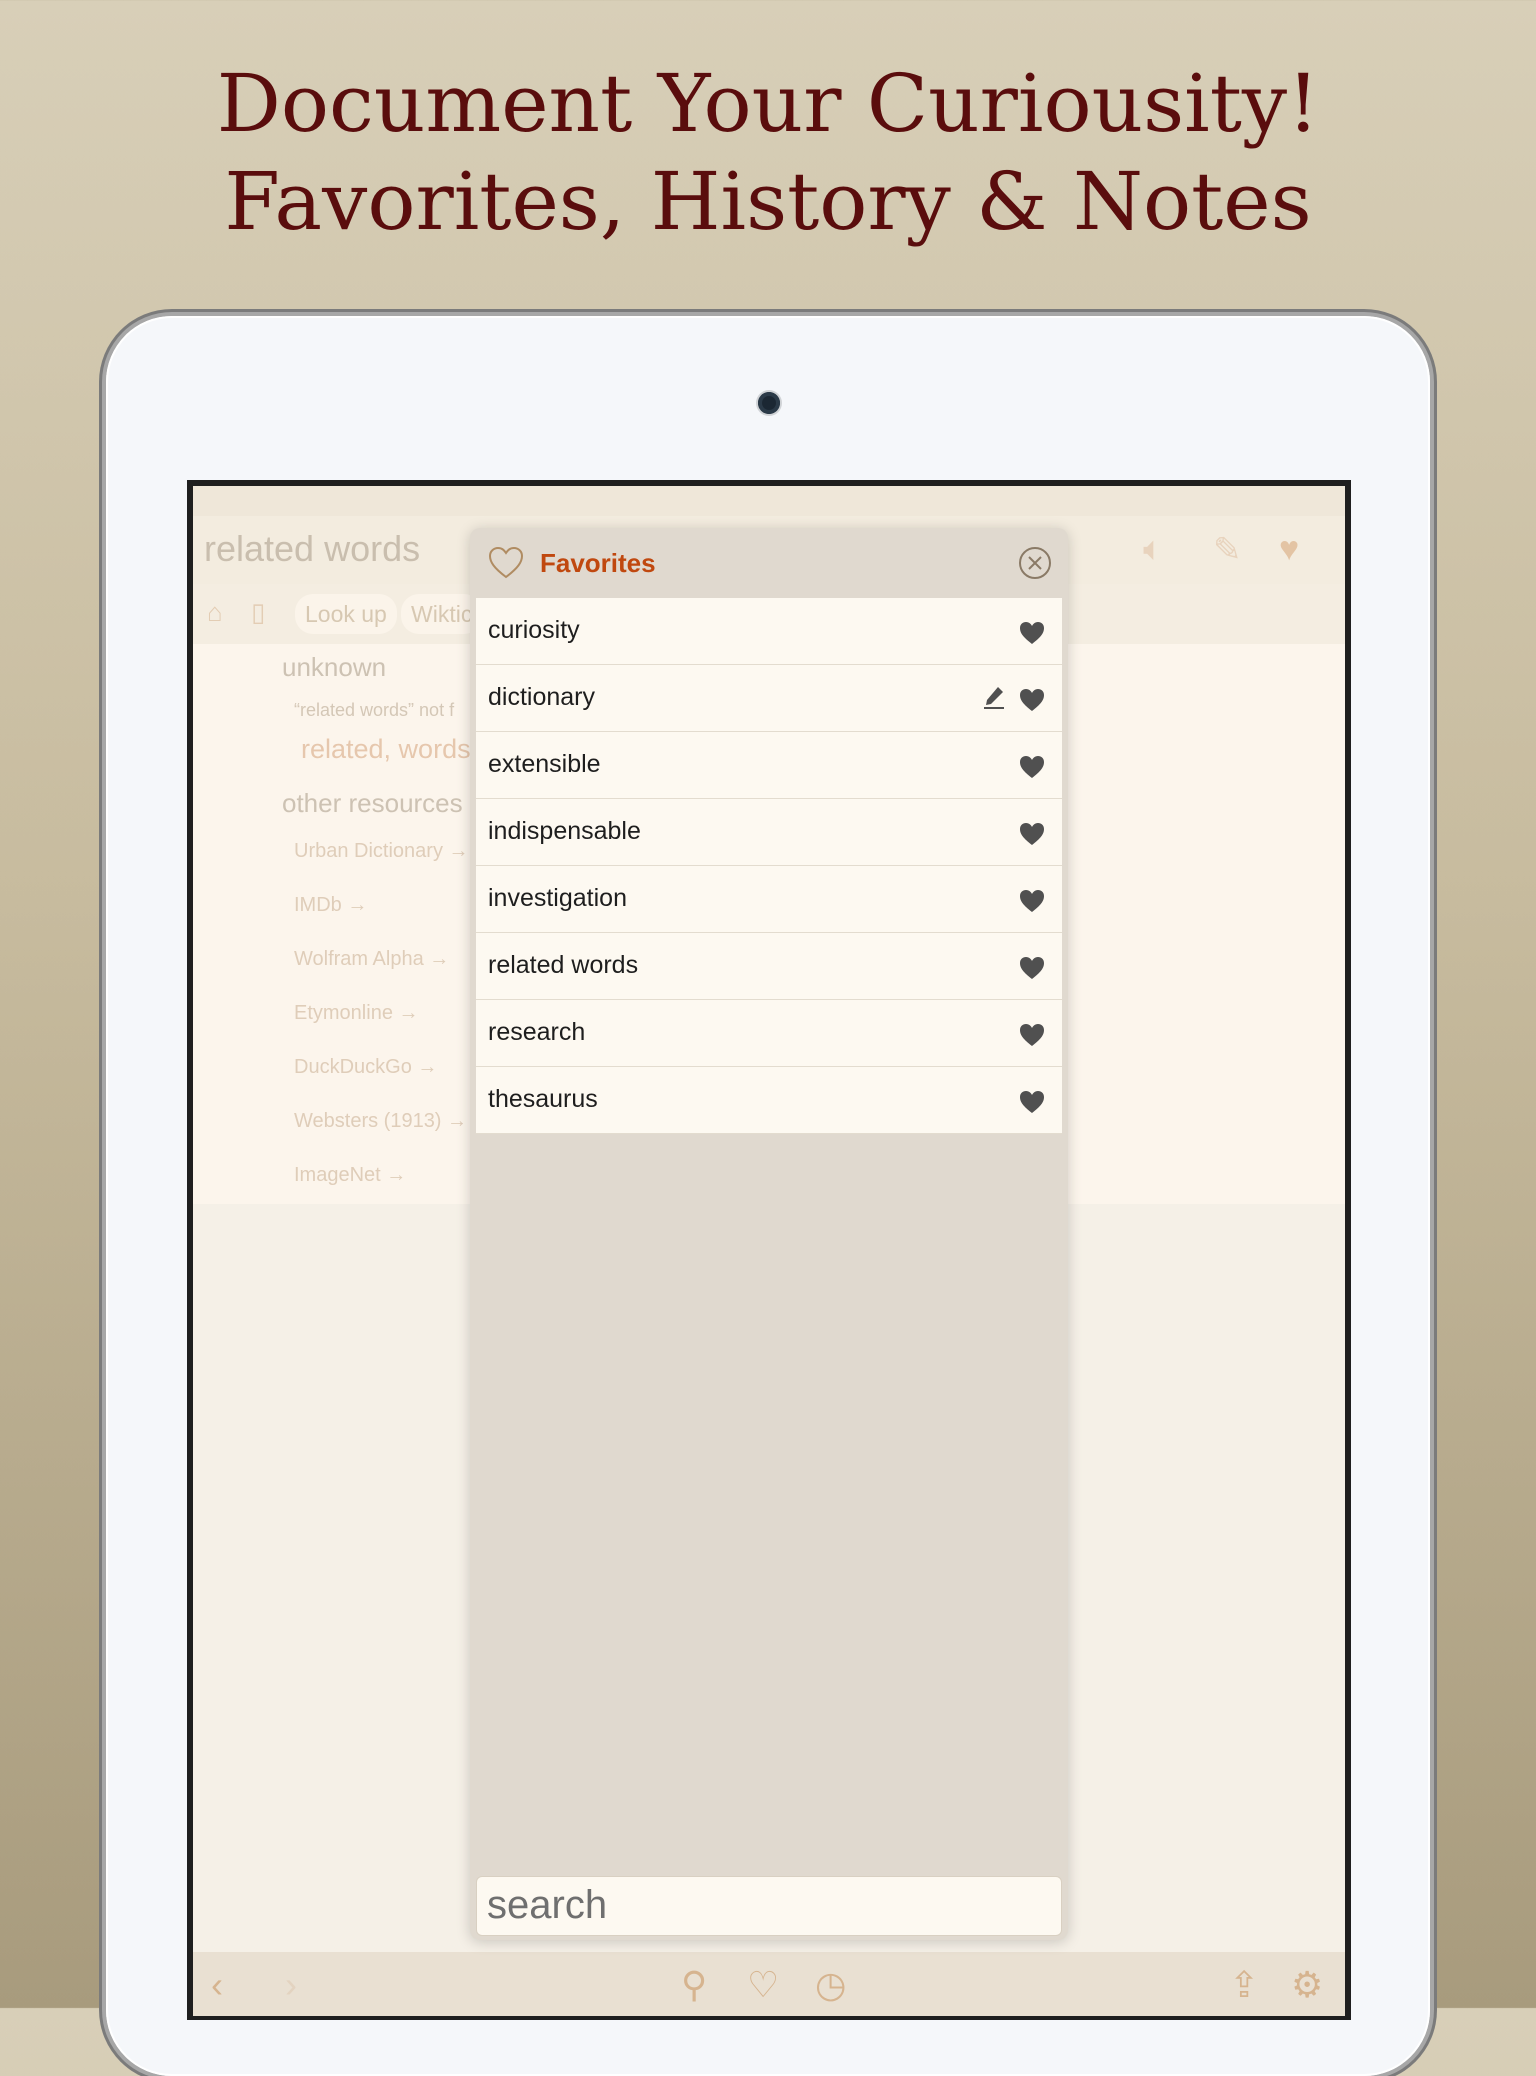  I want to click on list-item: indispensable, so click(769, 832).